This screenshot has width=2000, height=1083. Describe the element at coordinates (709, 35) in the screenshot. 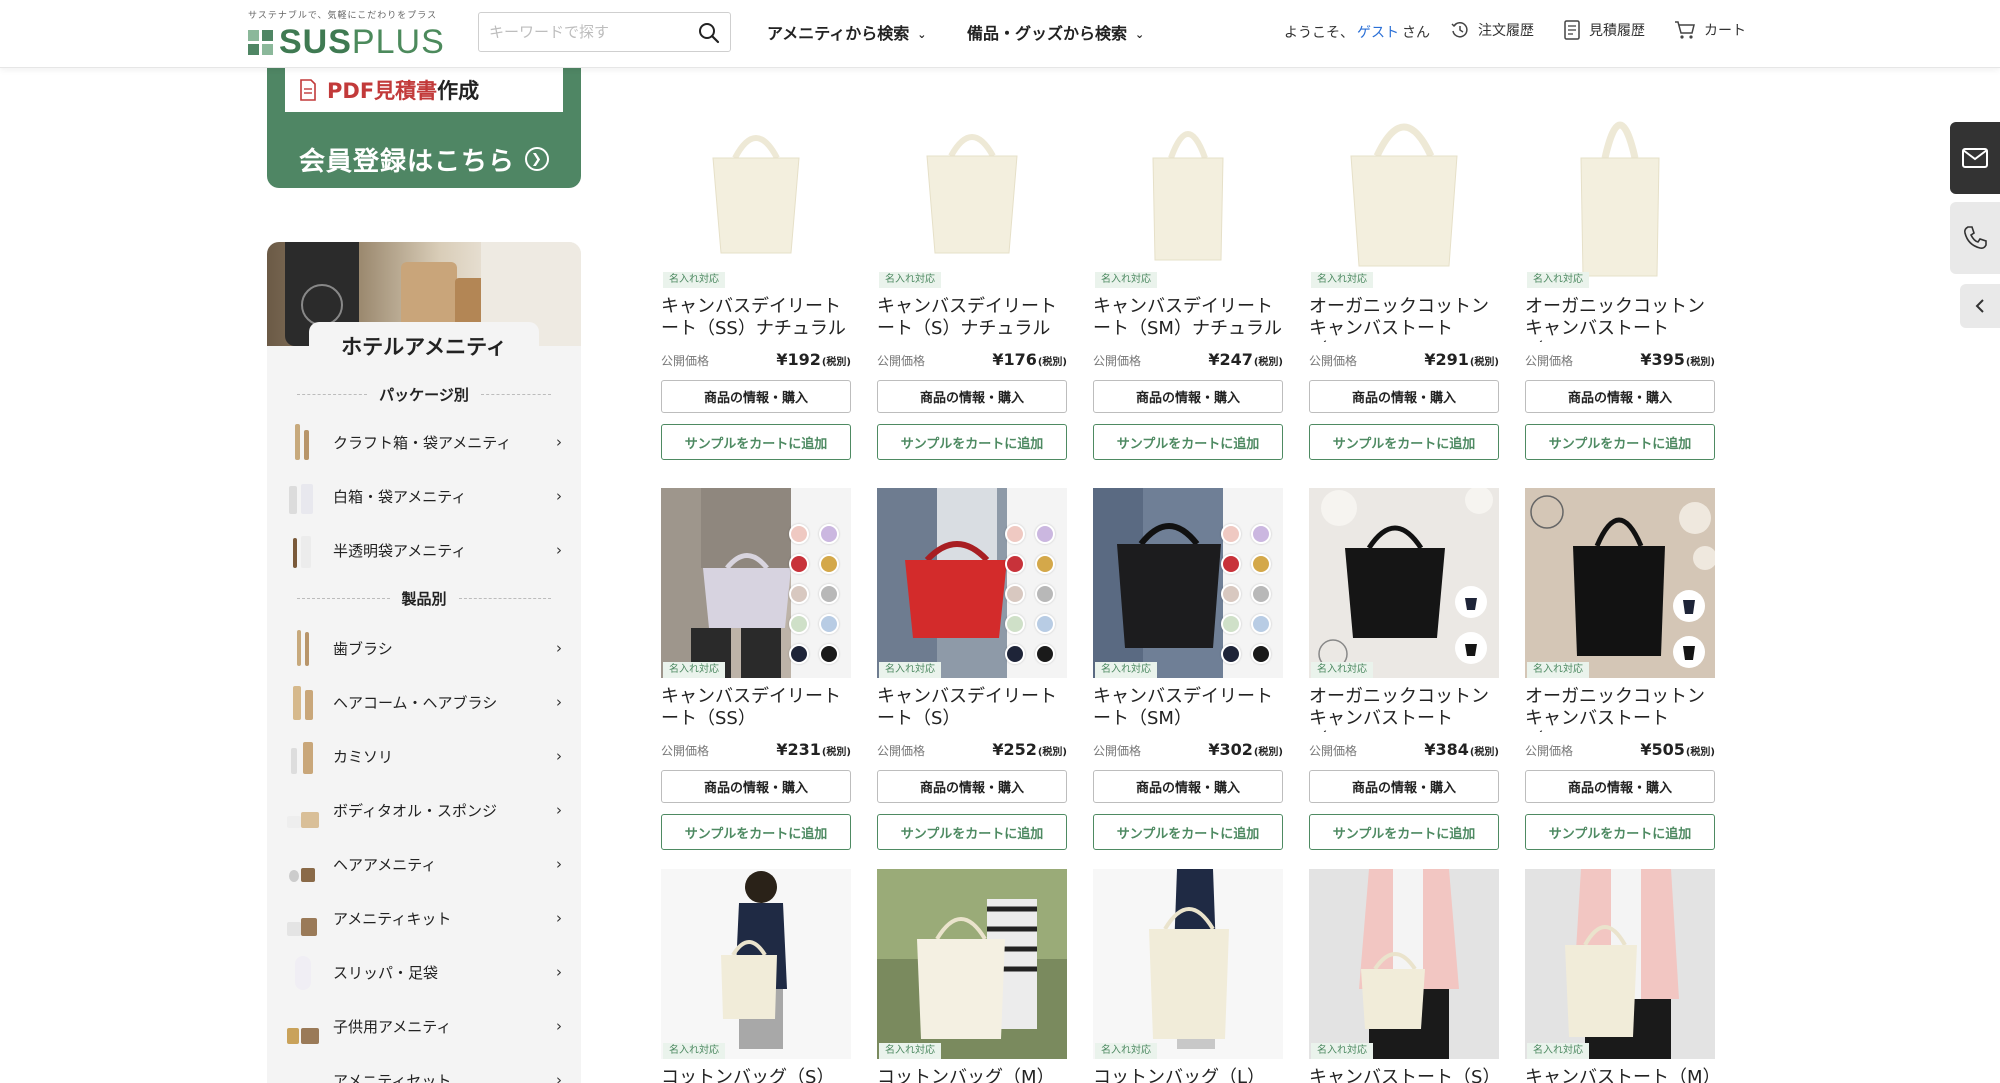

I see `search-icon` at that location.